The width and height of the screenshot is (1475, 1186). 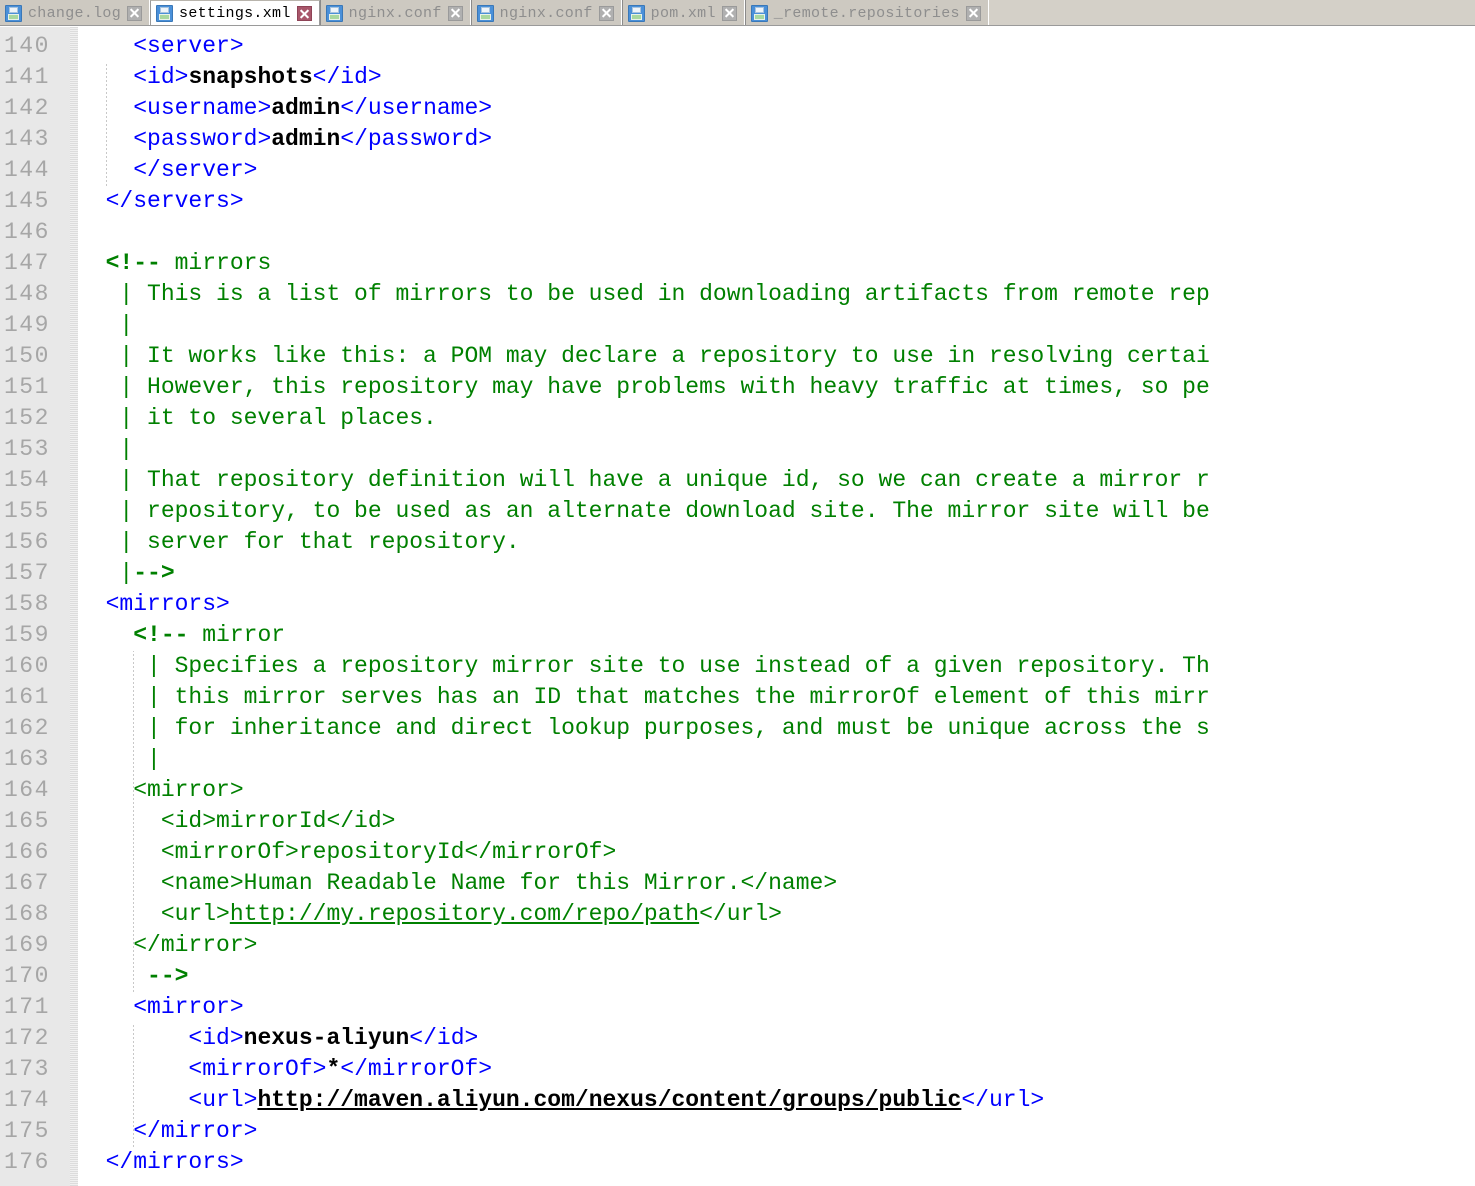 What do you see at coordinates (154, 604) in the screenshot?
I see `code-line: <mirrors>` at bounding box center [154, 604].